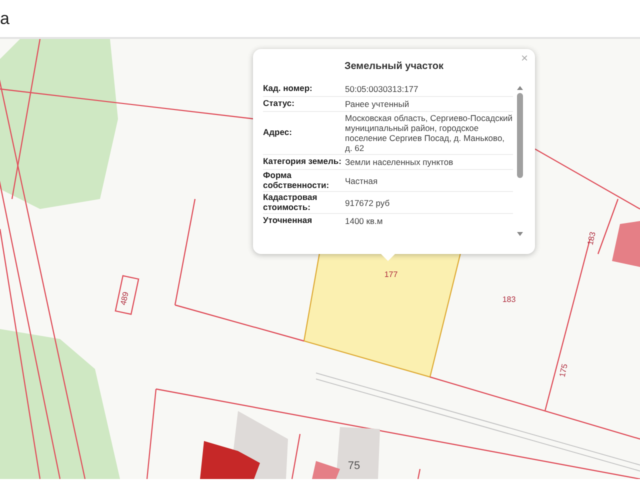 The height and width of the screenshot is (480, 640). Describe the element at coordinates (520, 135) in the screenshot. I see `scrollbar-thumb` at that location.